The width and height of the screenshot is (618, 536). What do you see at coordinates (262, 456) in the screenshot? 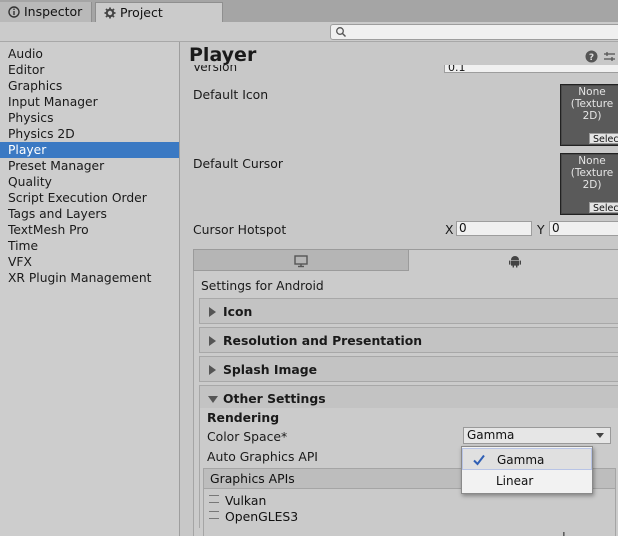
I see `auto-graphics-api-label: Auto Graphics API` at bounding box center [262, 456].